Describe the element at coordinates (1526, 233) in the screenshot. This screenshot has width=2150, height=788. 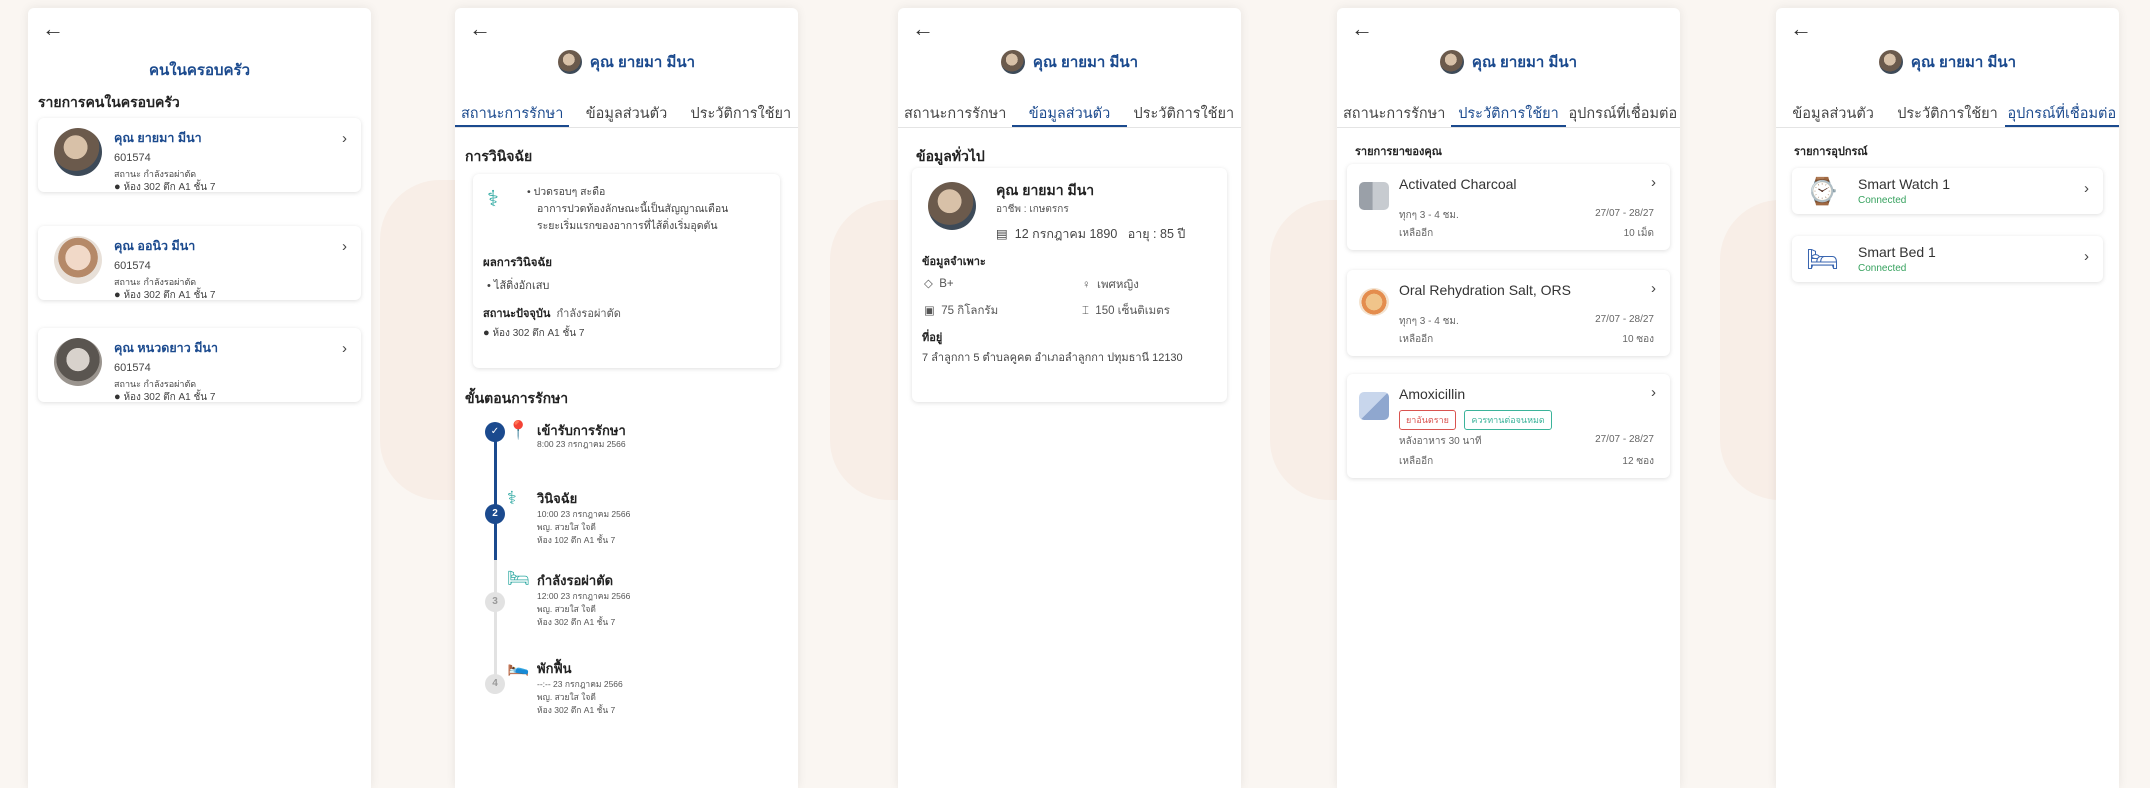
I see `remain-row: เหลืออีก 10 เม็ด` at that location.